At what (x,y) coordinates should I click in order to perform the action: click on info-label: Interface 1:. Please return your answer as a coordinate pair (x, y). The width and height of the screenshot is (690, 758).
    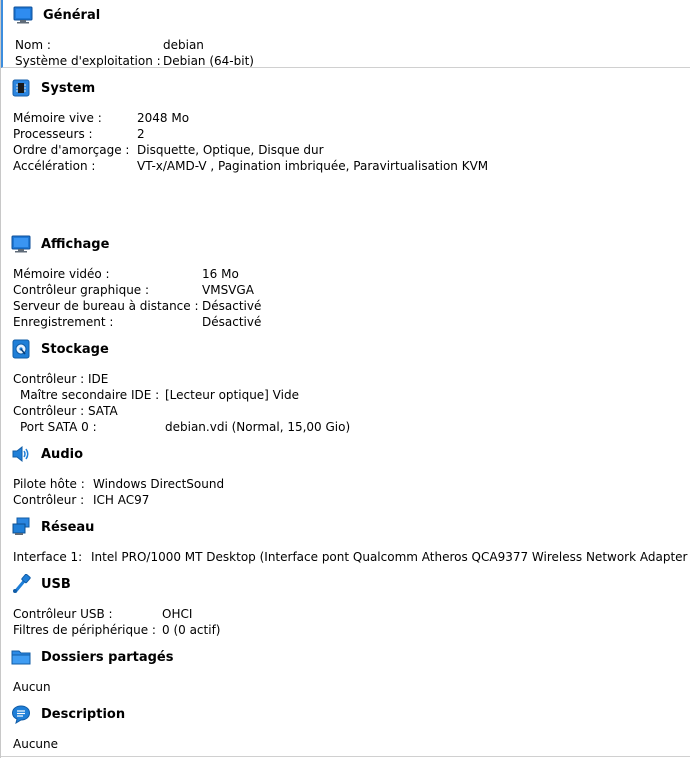
    Looking at the image, I should click on (48, 557).